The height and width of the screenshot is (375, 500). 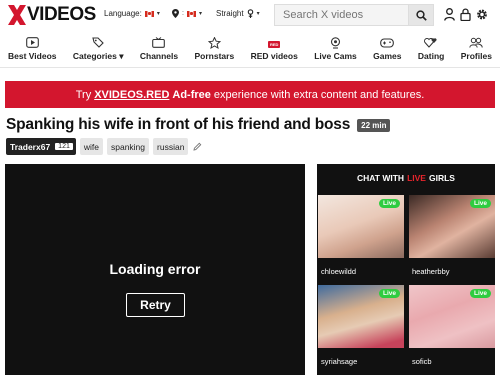 I want to click on orientation-selector: Straight ▾, so click(x=238, y=13).